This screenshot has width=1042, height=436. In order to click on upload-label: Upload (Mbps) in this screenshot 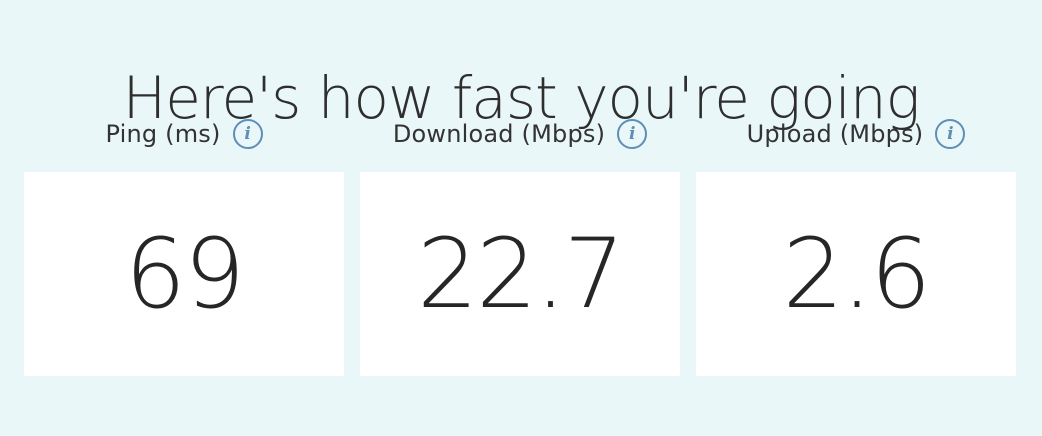, I will do `click(835, 134)`.